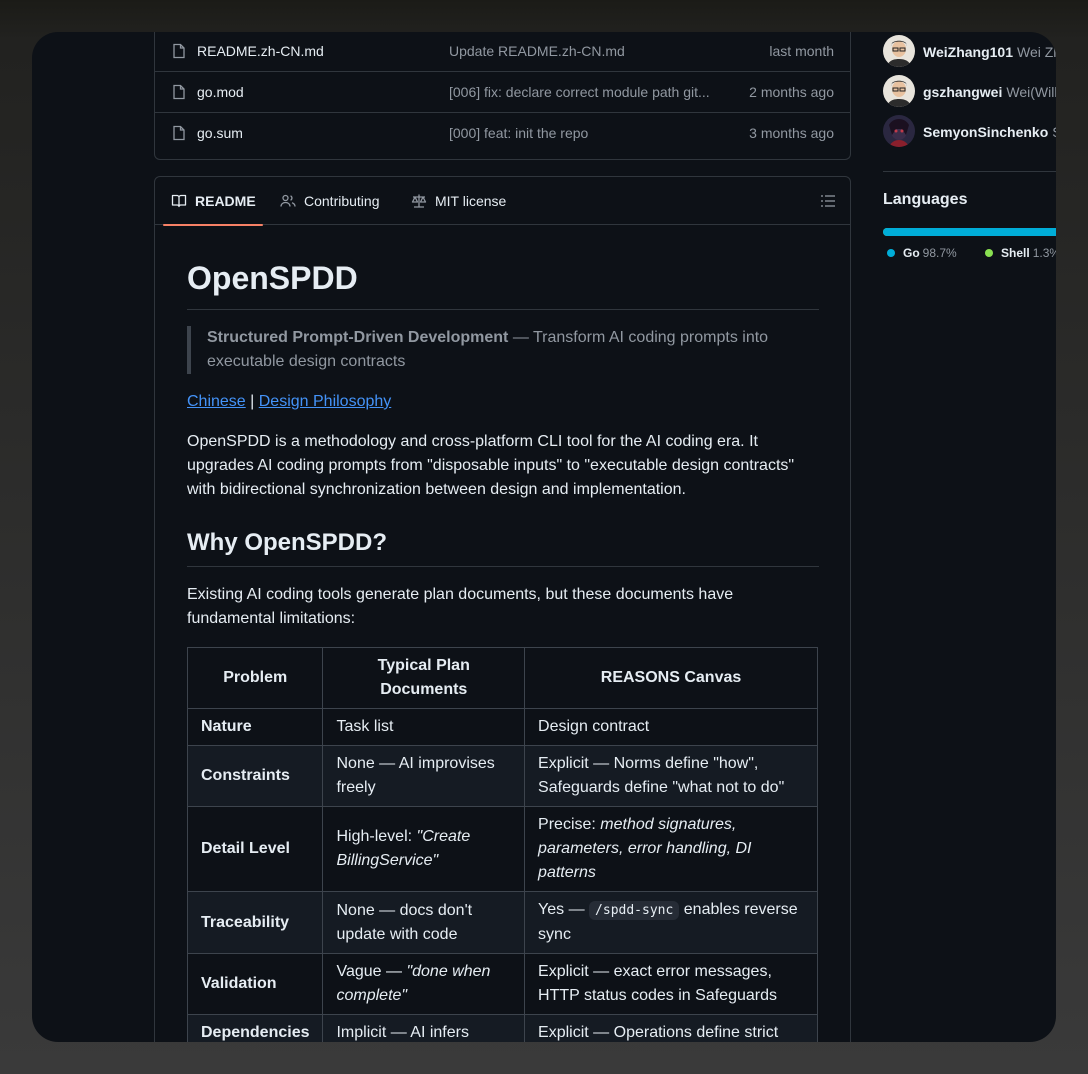  I want to click on problem-cell: Traceability, so click(255, 922).